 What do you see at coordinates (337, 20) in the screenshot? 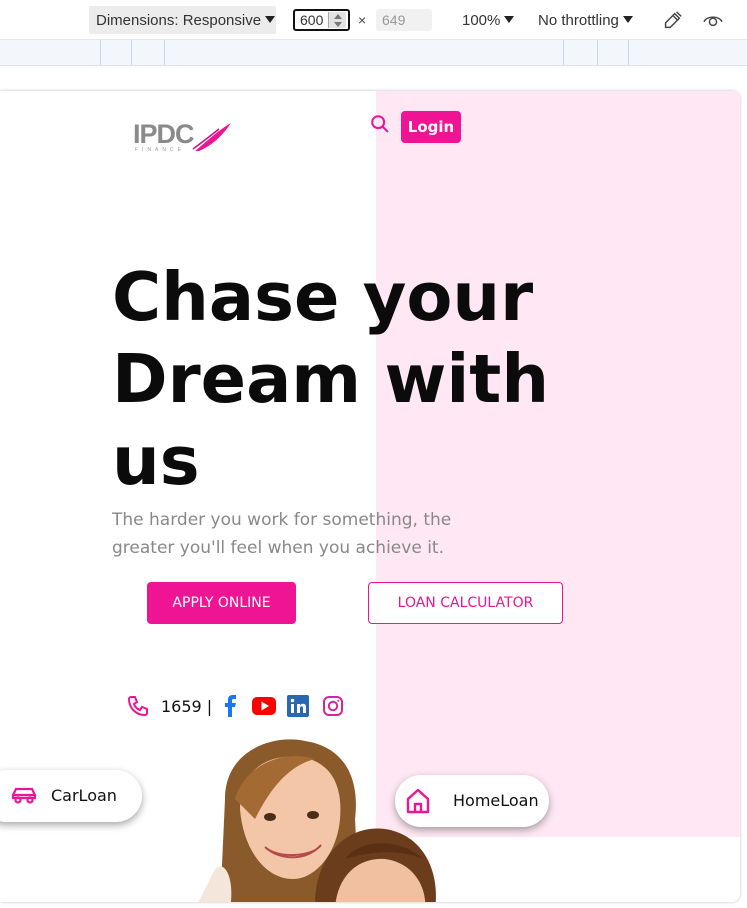
I see `width-stepper` at bounding box center [337, 20].